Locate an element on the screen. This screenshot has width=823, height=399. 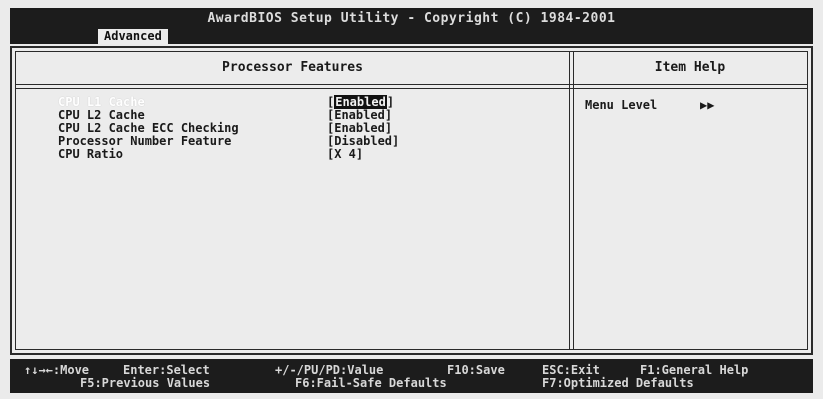
selected-value: Enabled is located at coordinates (360, 102).